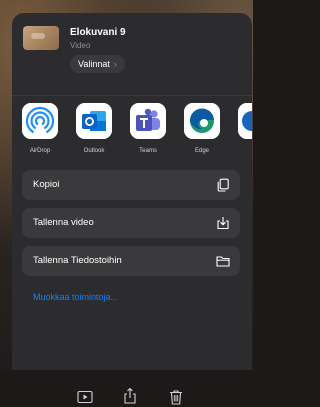  What do you see at coordinates (131, 223) in the screenshot?
I see `action-save-video: Tallenna video` at bounding box center [131, 223].